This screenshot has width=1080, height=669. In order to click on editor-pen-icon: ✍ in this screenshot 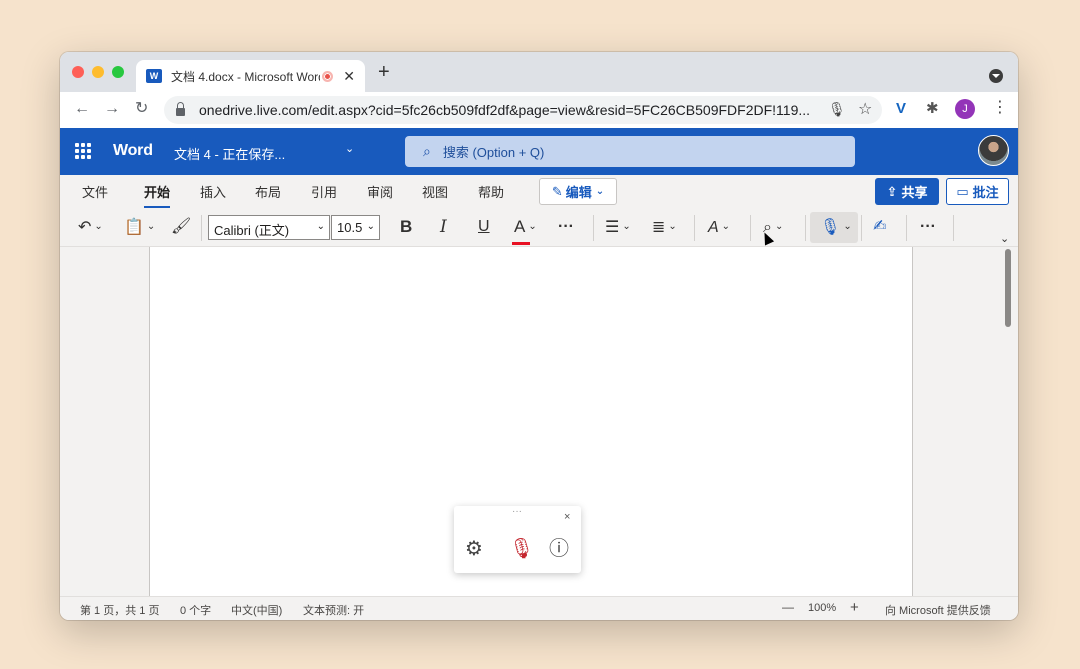, I will do `click(880, 226)`.